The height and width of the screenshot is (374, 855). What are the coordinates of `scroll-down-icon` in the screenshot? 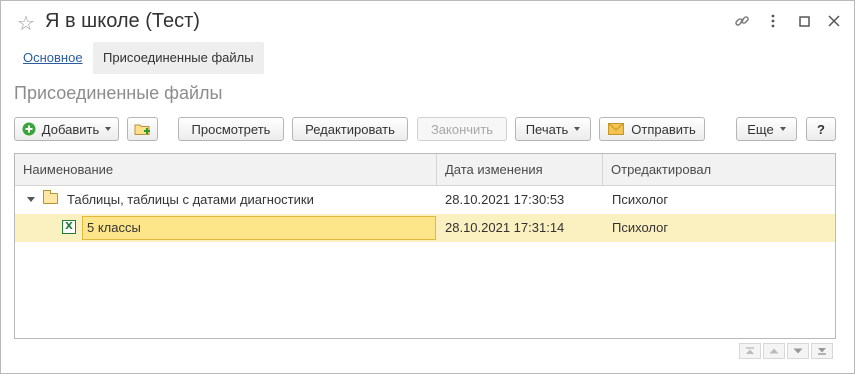 It's located at (798, 351).